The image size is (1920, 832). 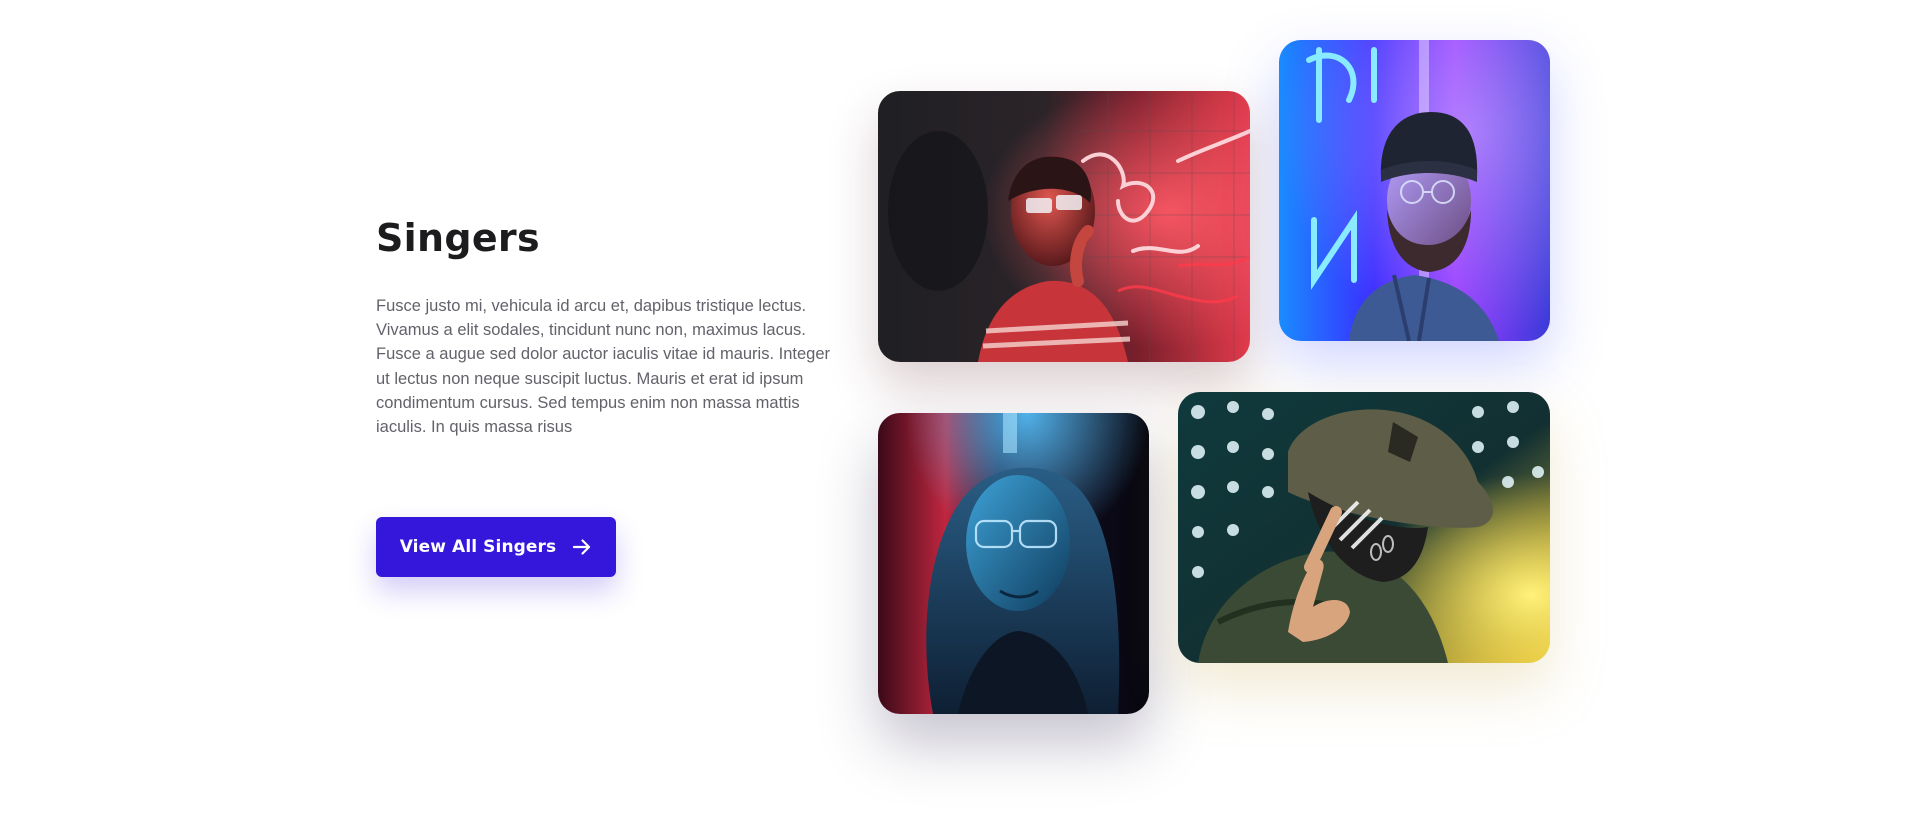 I want to click on cta-label: View All Singers, so click(x=478, y=547).